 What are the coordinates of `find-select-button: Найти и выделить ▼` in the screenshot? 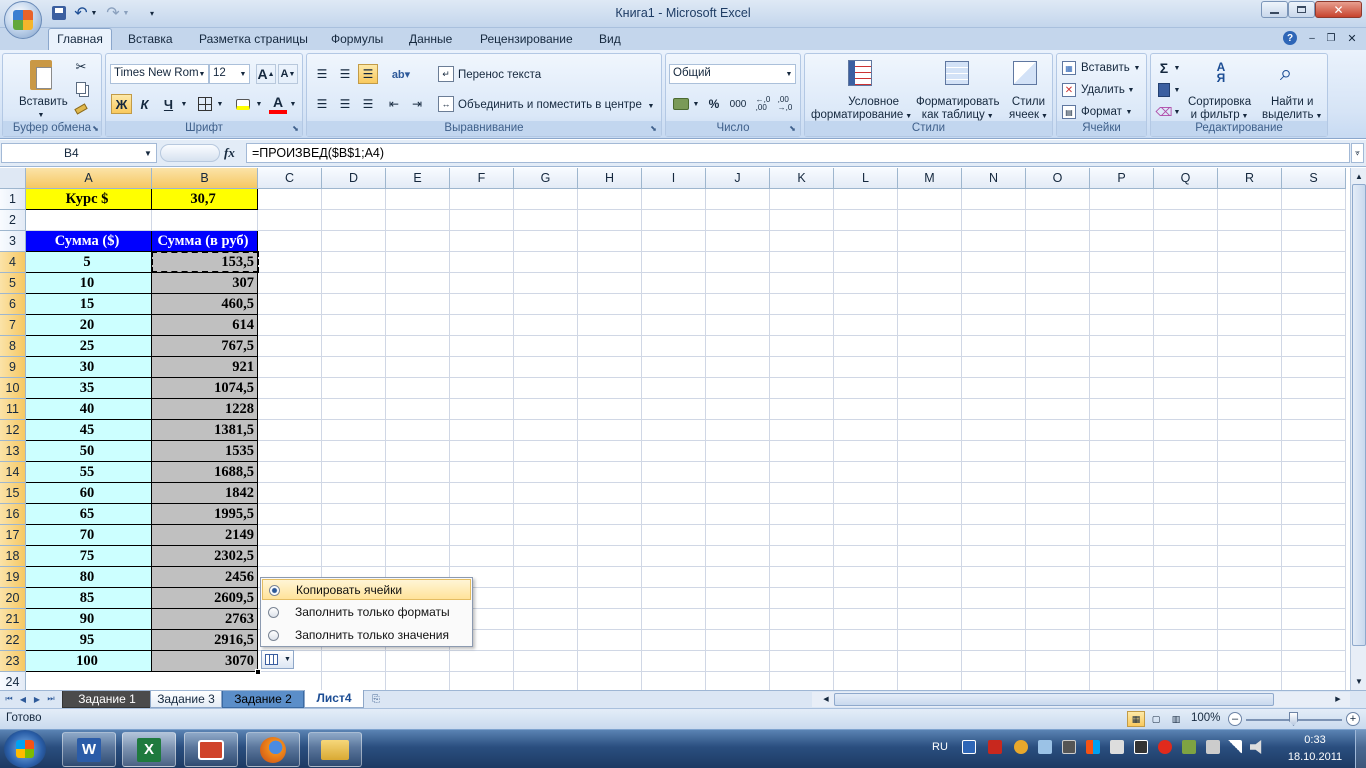 It's located at (1292, 109).